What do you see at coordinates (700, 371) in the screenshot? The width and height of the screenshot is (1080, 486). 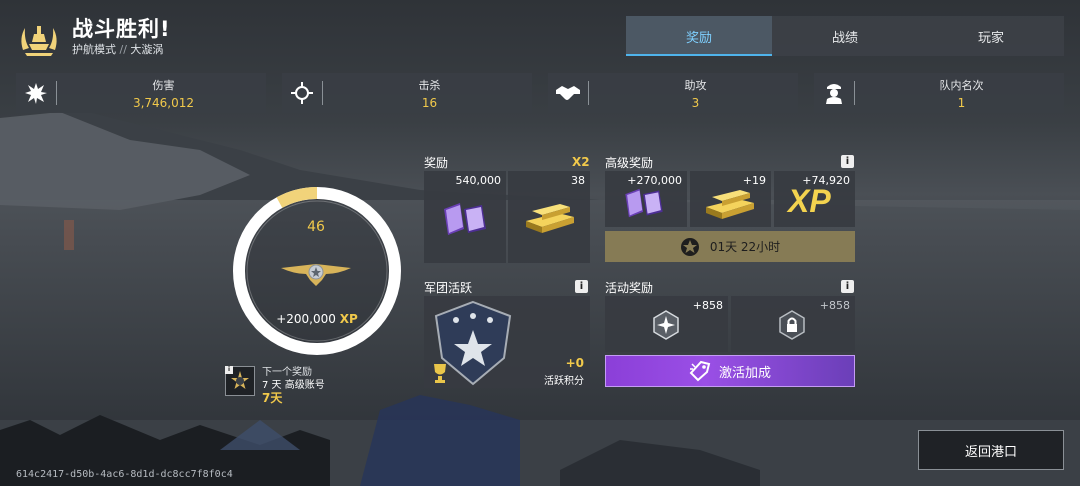 I see `boost-tag-icon` at bounding box center [700, 371].